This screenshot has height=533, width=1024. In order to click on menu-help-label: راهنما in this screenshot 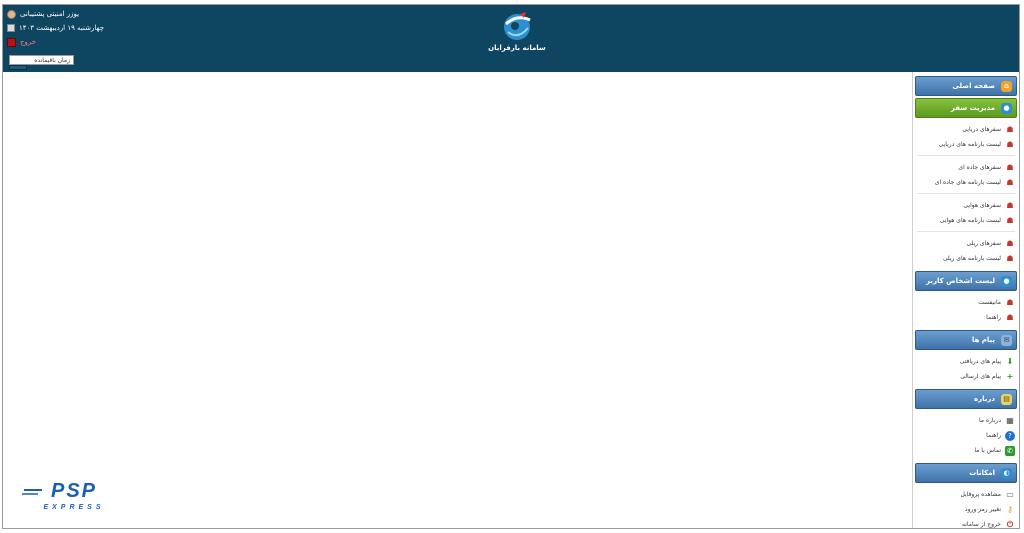, I will do `click(993, 435)`.